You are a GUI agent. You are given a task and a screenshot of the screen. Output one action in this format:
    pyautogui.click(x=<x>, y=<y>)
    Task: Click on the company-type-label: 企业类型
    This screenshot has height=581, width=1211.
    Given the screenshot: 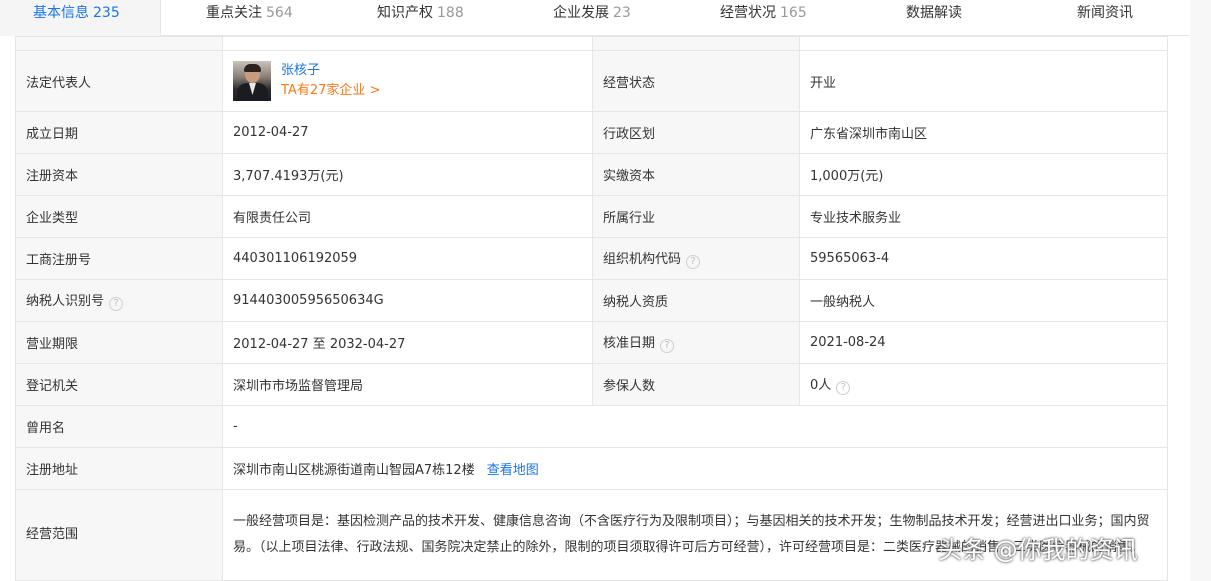 What is the action you would take?
    pyautogui.click(x=119, y=216)
    